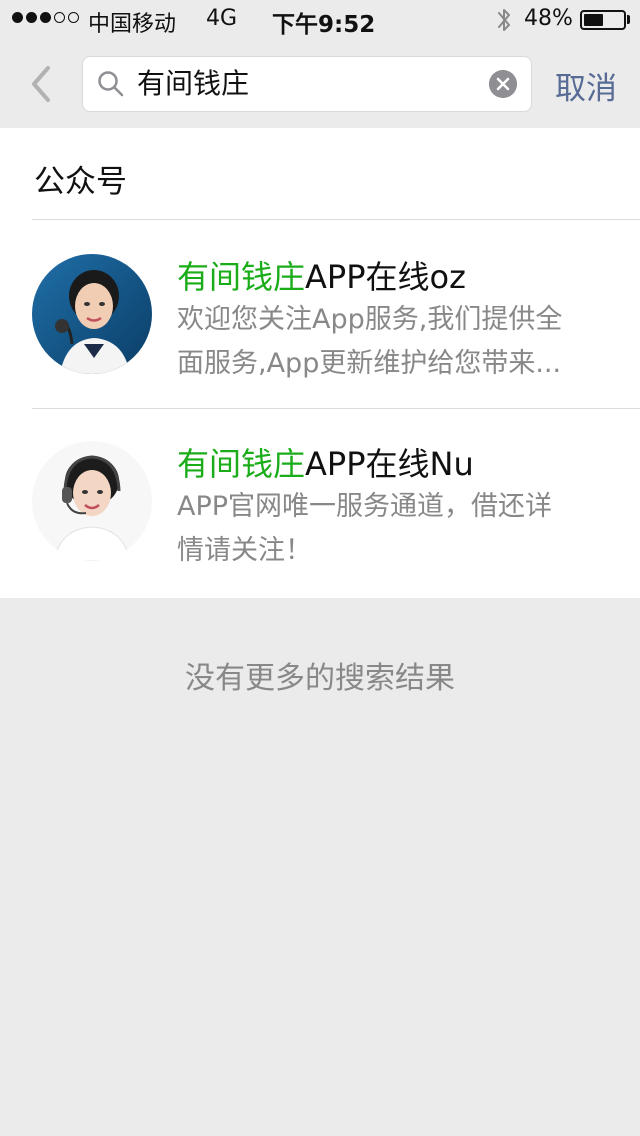 The image size is (640, 1136). What do you see at coordinates (222, 18) in the screenshot?
I see `network-type: 4G` at bounding box center [222, 18].